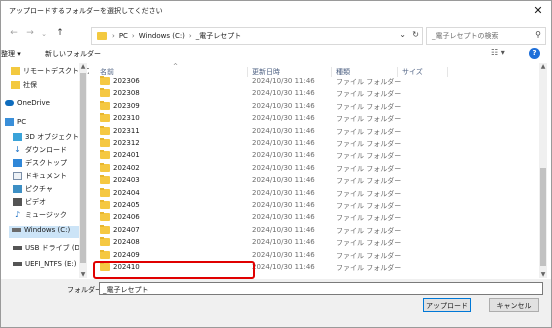  I want to click on list-item: 202310 2024/10/30 11:46 ファイル フォルダー, so click(314, 118).